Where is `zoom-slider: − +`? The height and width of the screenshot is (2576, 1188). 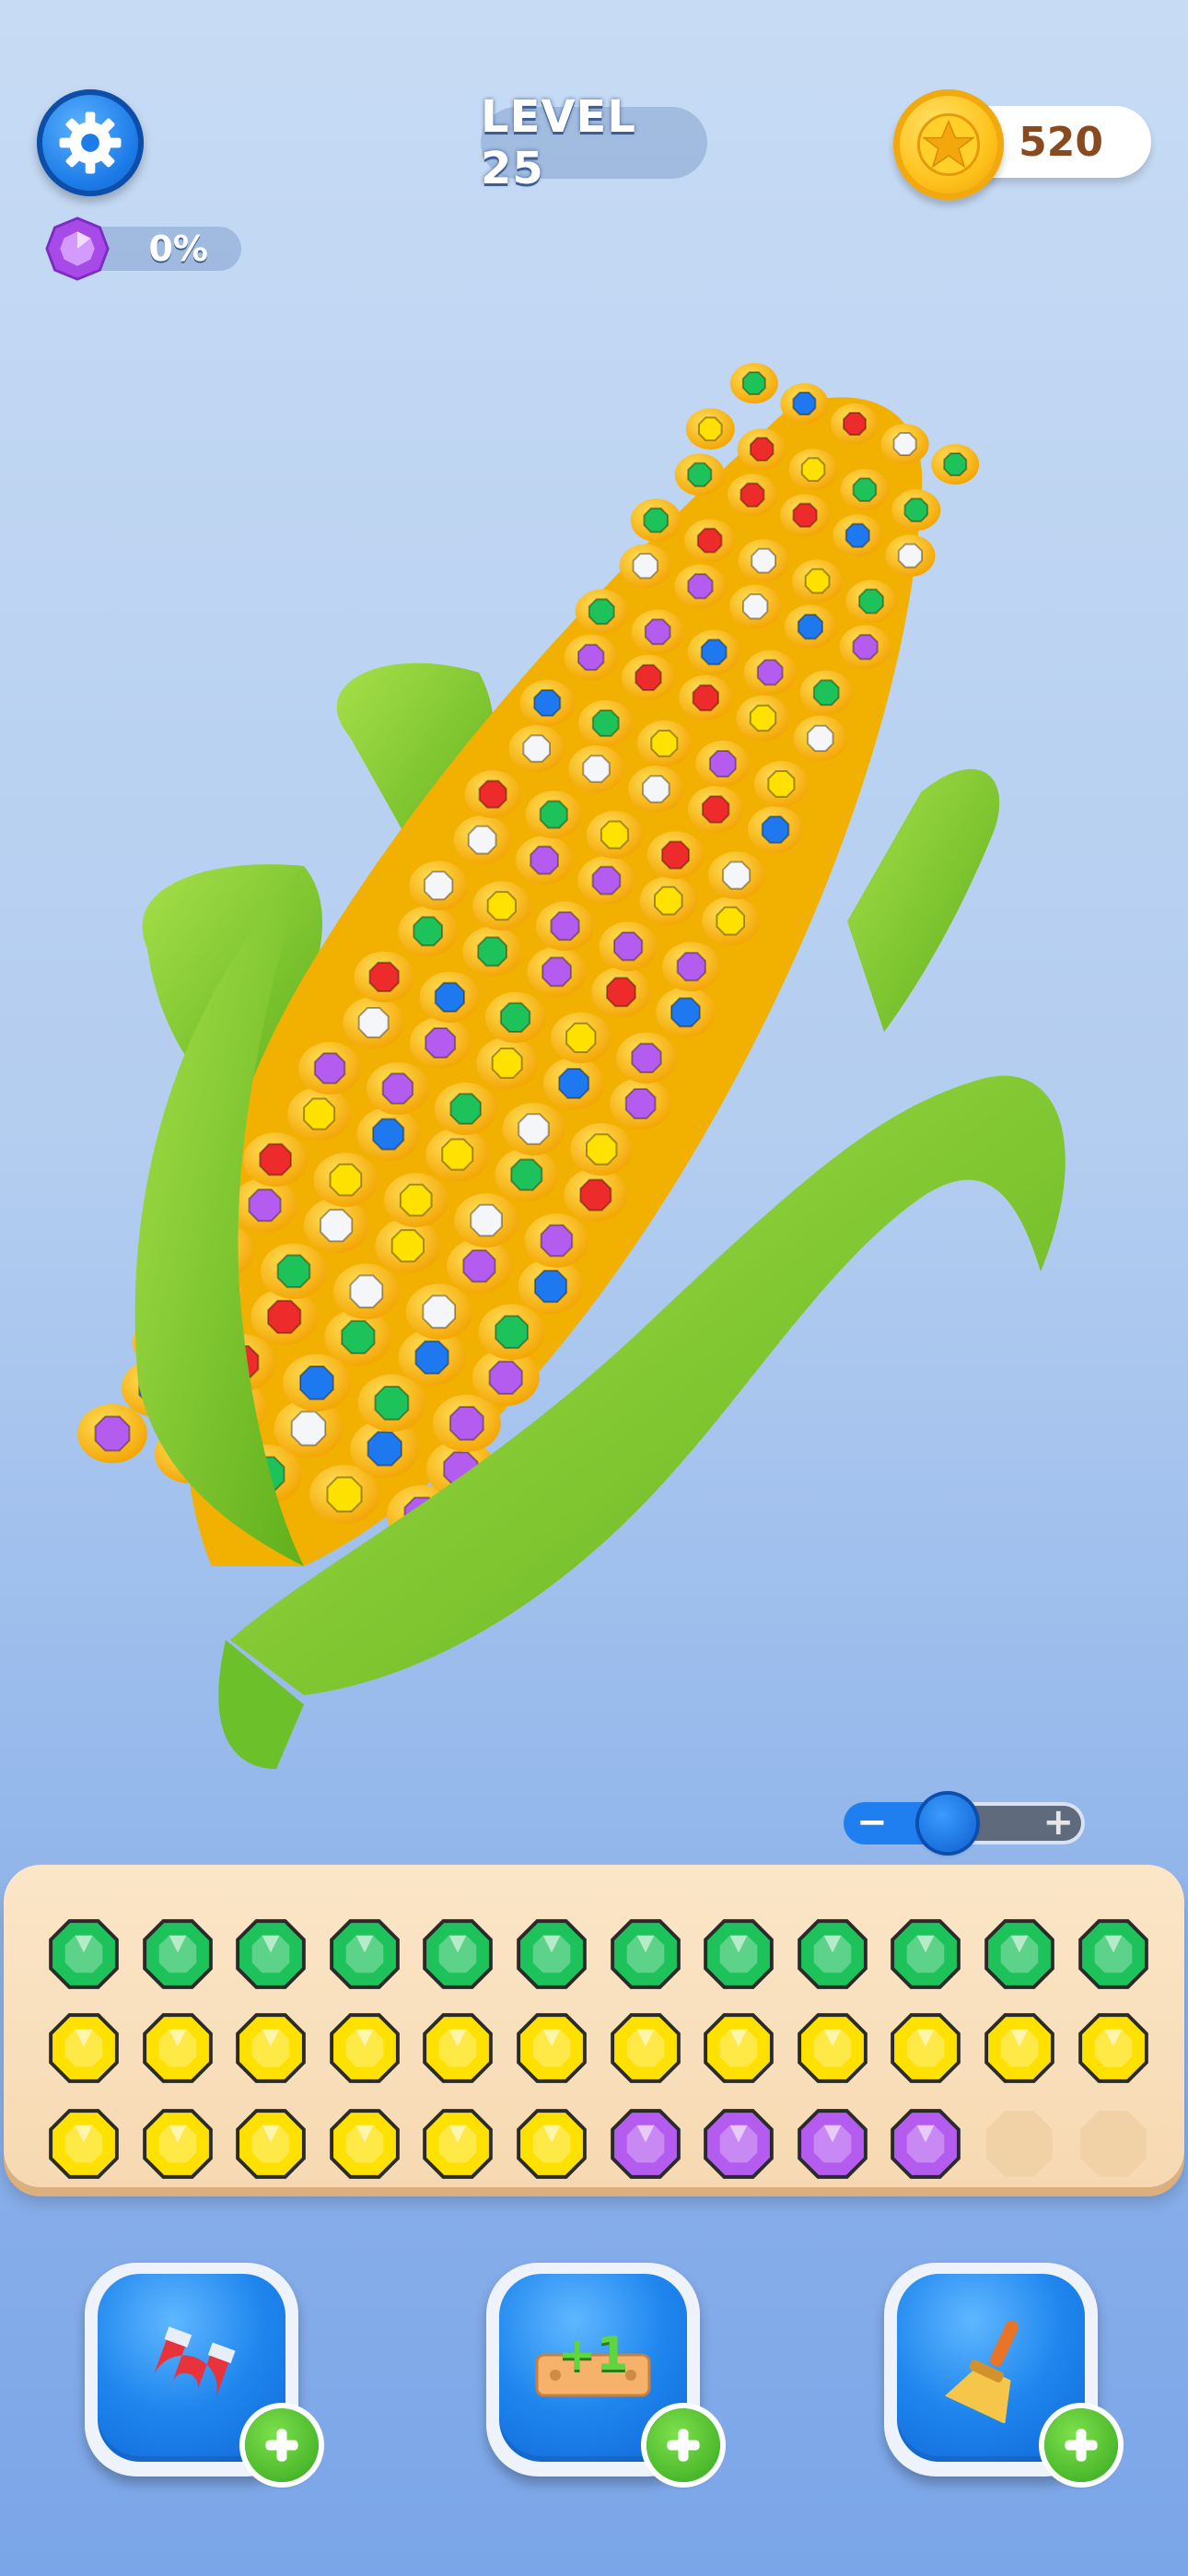
zoom-slider: − + is located at coordinates (964, 1823).